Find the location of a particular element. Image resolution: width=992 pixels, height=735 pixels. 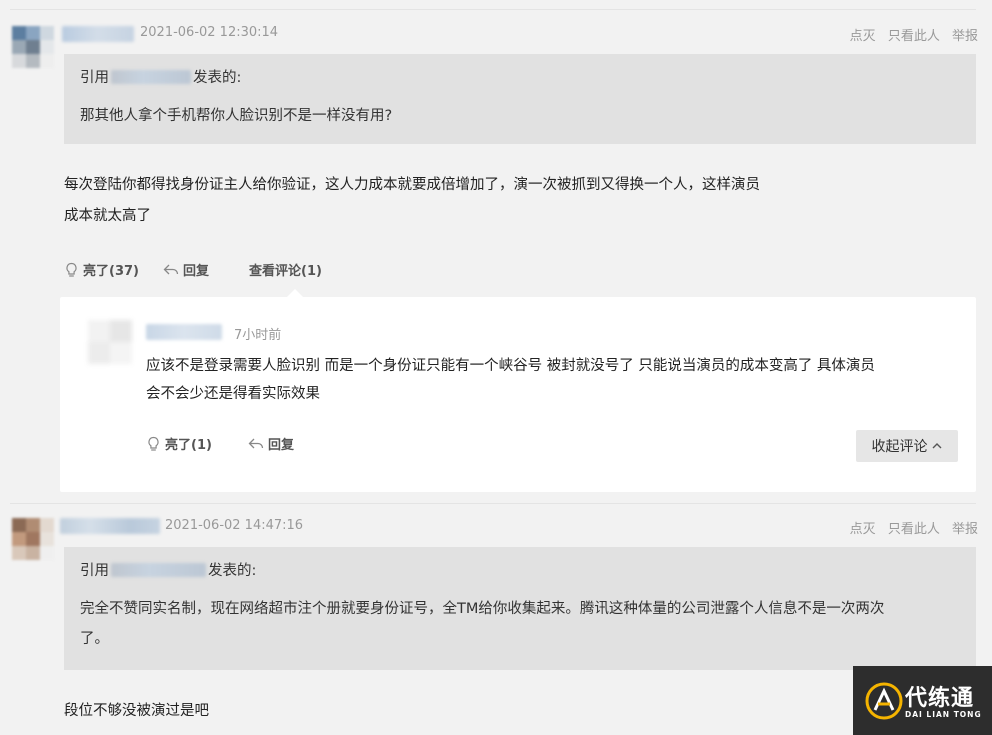

sub-like-count: 亮了(1) is located at coordinates (188, 445).